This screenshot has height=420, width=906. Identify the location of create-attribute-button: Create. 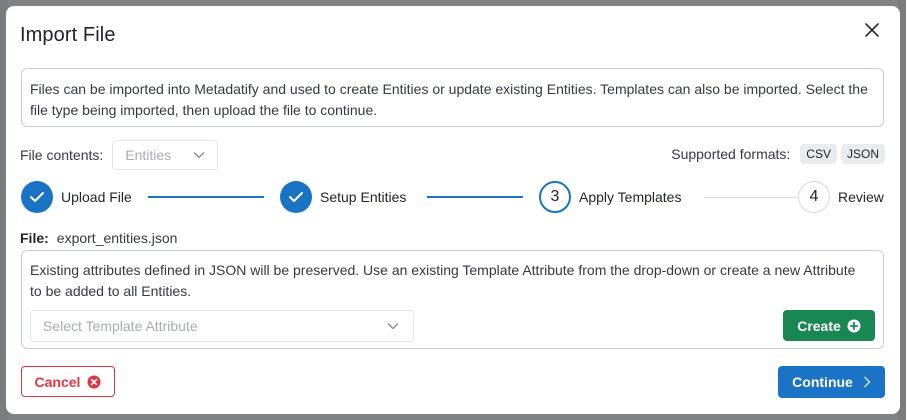
(829, 325).